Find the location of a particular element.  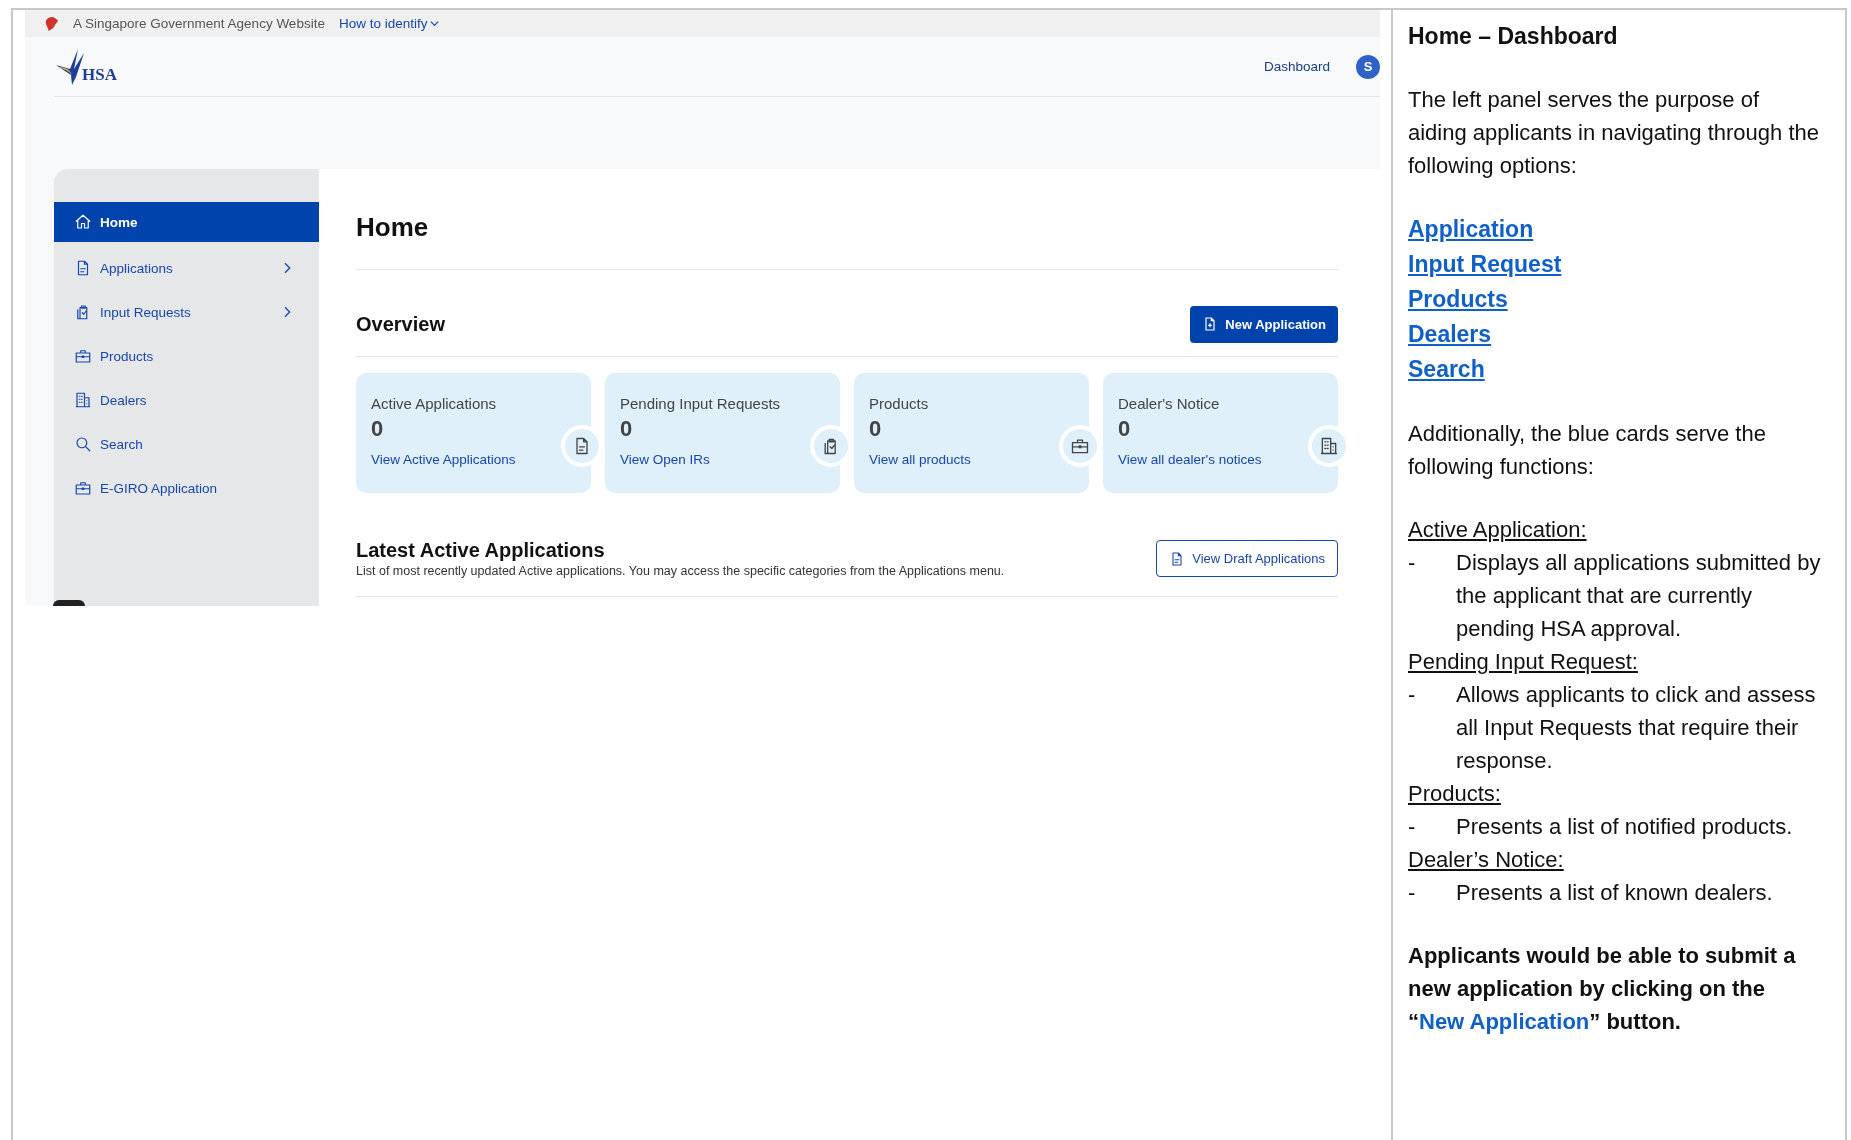

page-title: Home is located at coordinates (847, 237).